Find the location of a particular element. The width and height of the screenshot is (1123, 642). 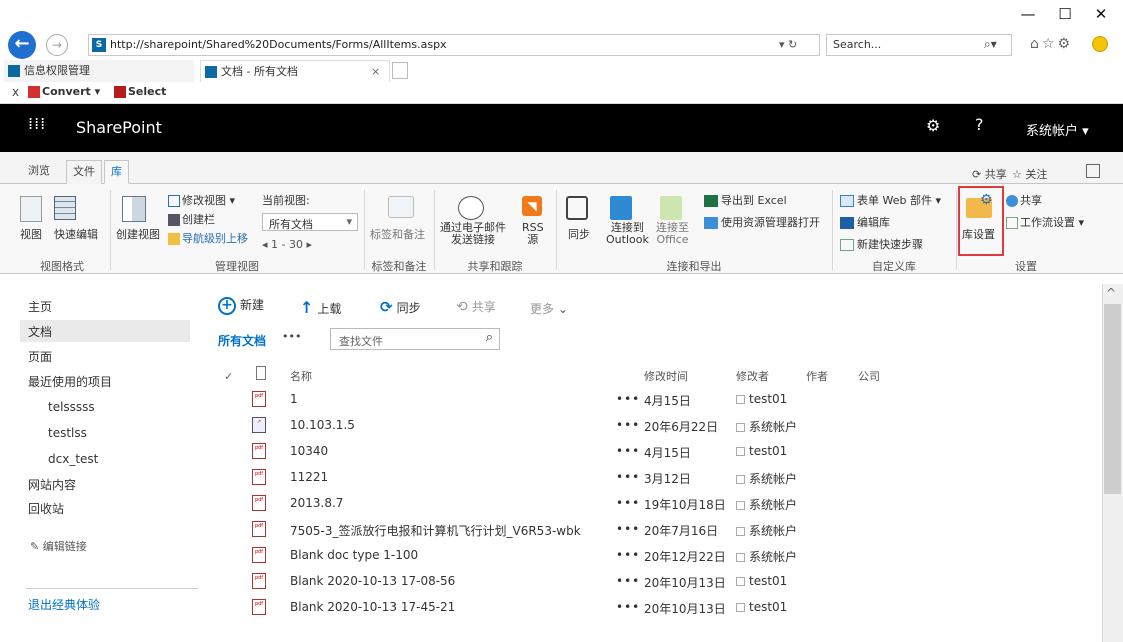

nav-item-dcx-test: dcx_test is located at coordinates (73, 459).